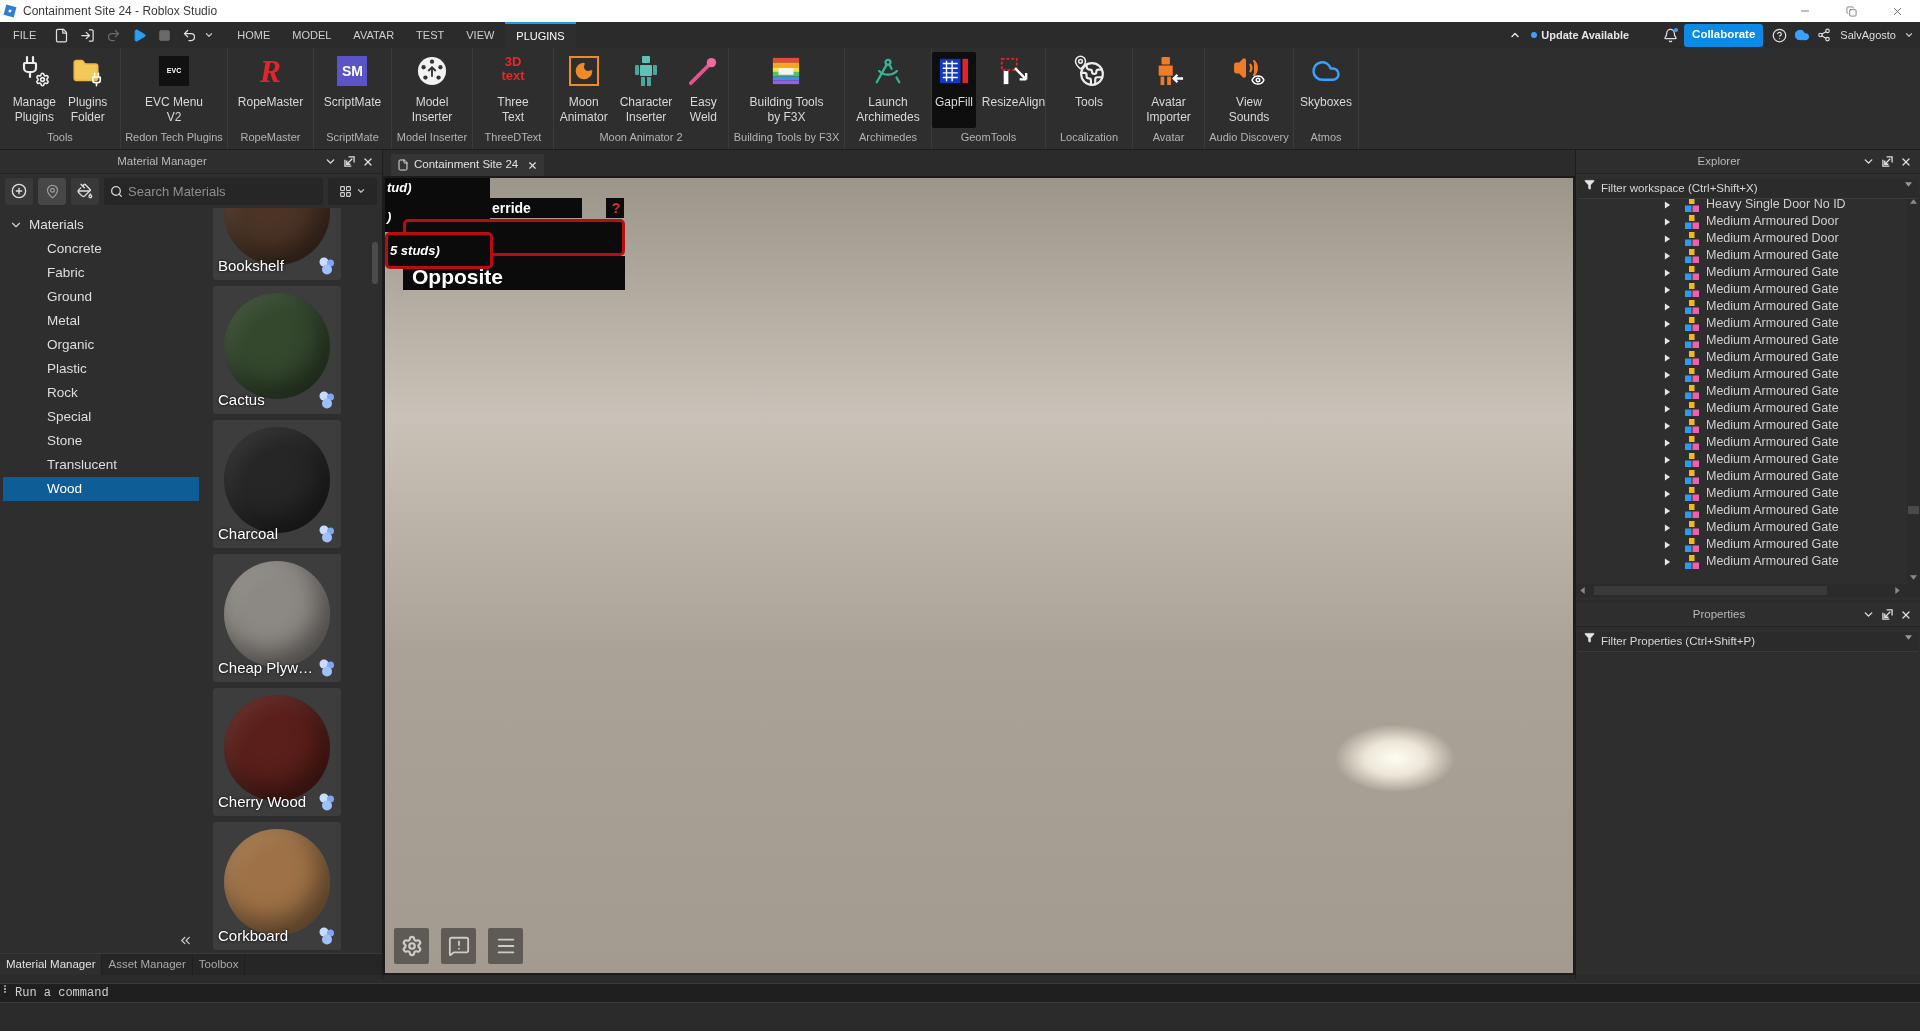  What do you see at coordinates (101, 489) in the screenshot?
I see `tree-item: Wood` at bounding box center [101, 489].